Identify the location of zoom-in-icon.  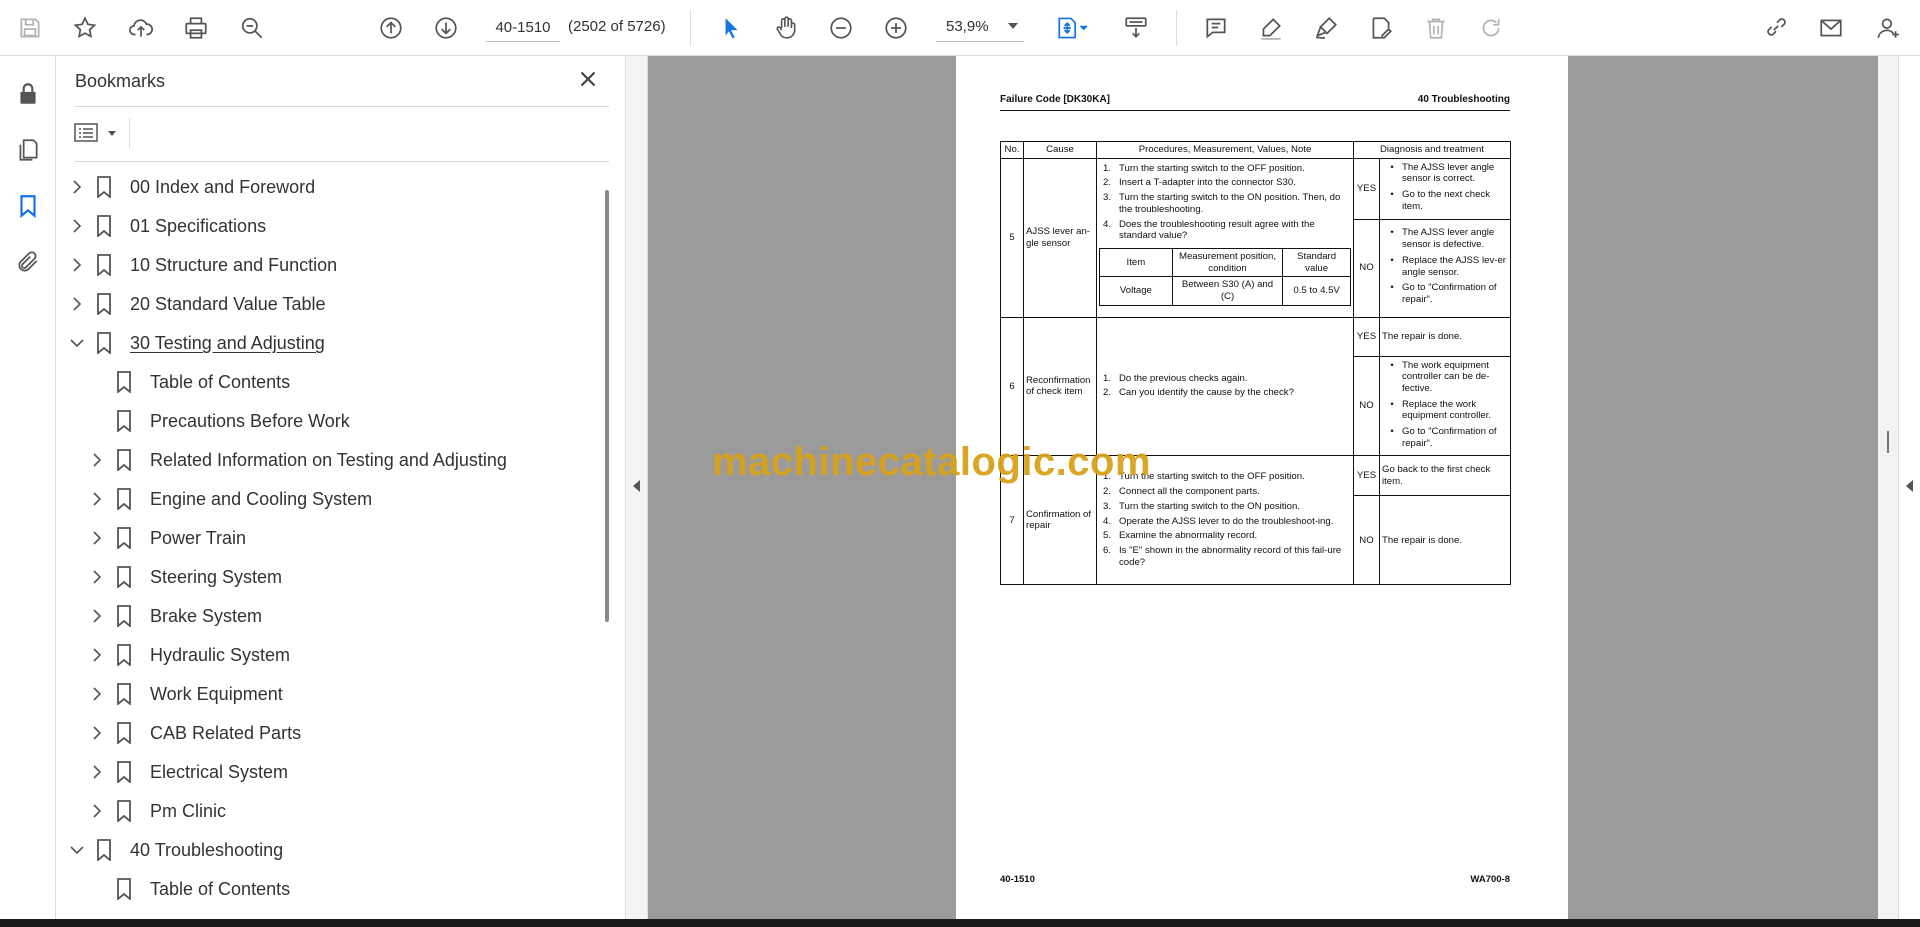
(896, 28).